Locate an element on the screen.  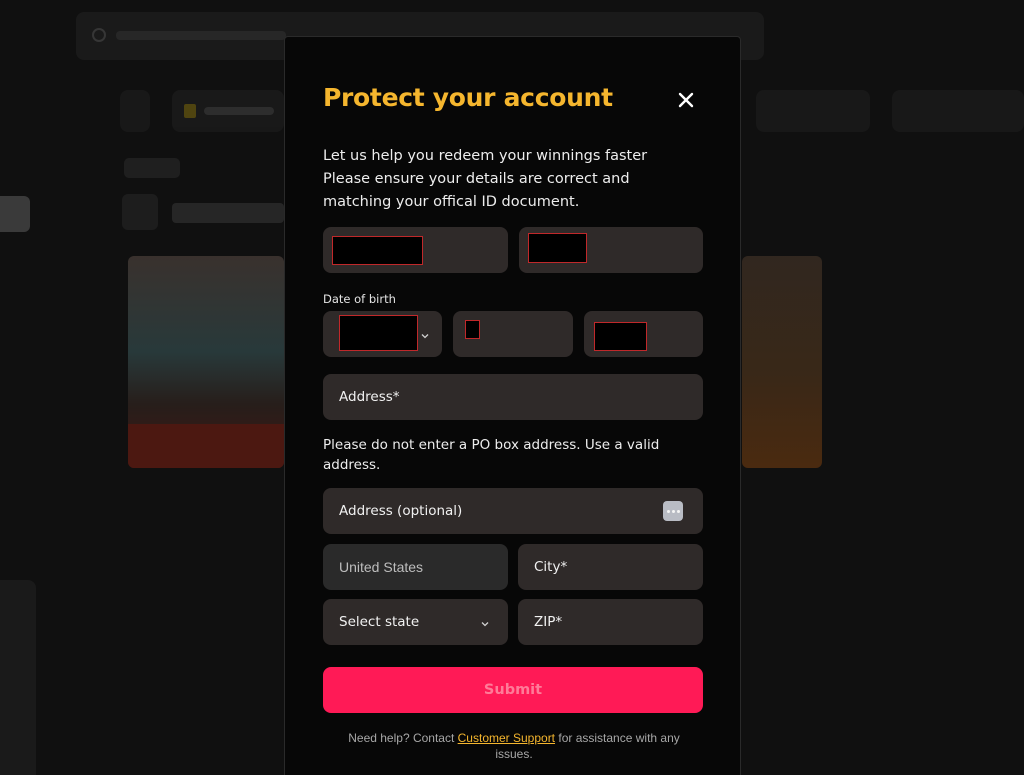
first-name-field is located at coordinates (415, 250).